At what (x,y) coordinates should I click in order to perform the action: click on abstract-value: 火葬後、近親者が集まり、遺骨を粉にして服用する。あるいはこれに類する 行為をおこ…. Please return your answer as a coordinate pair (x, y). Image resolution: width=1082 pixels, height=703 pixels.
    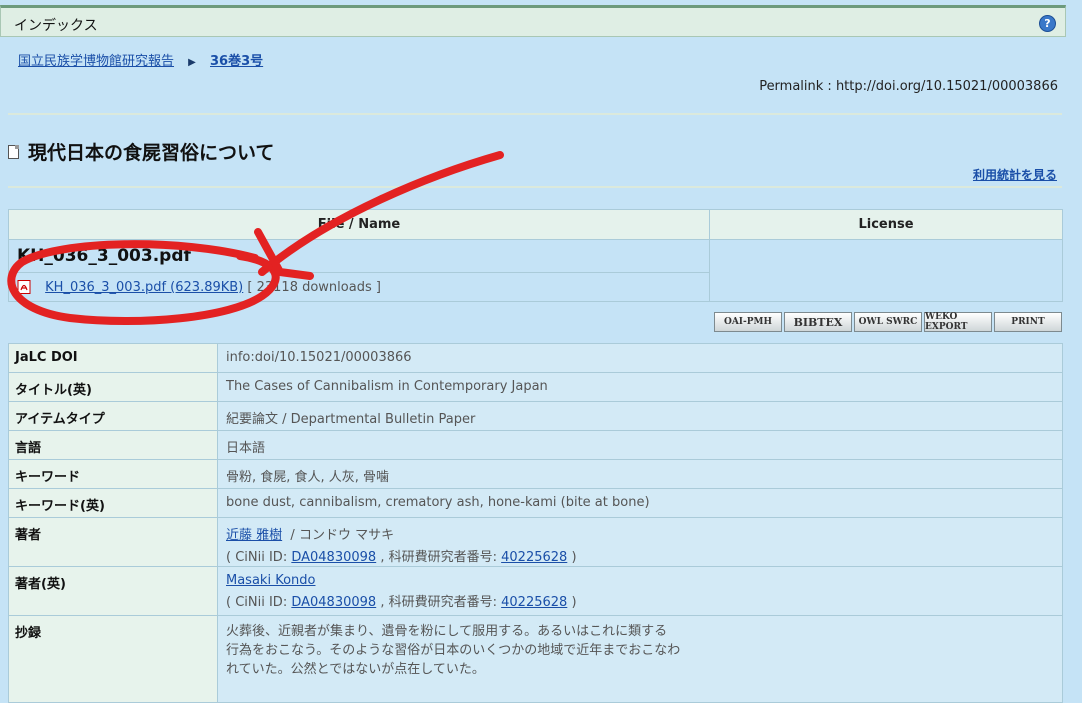
    Looking at the image, I should click on (640, 659).